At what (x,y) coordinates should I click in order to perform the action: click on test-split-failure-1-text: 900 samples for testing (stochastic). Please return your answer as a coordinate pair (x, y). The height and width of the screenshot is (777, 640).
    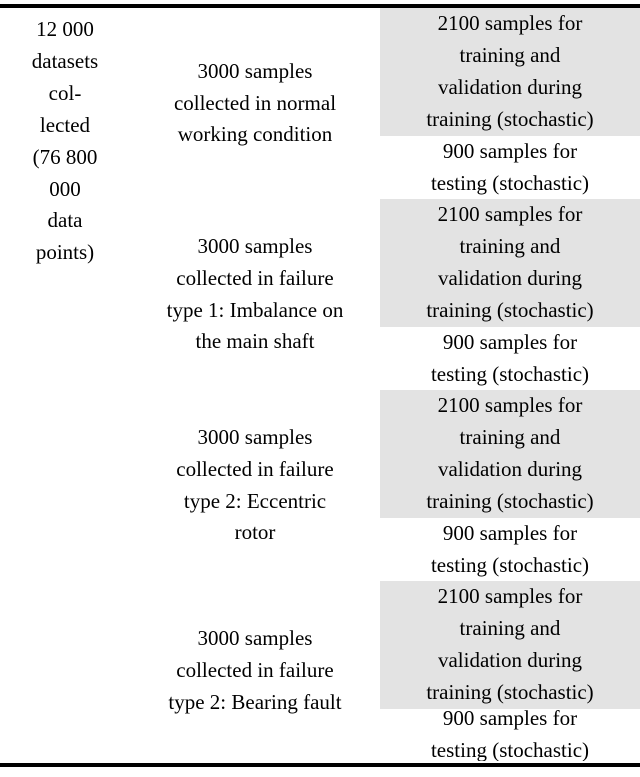
    Looking at the image, I should click on (510, 357).